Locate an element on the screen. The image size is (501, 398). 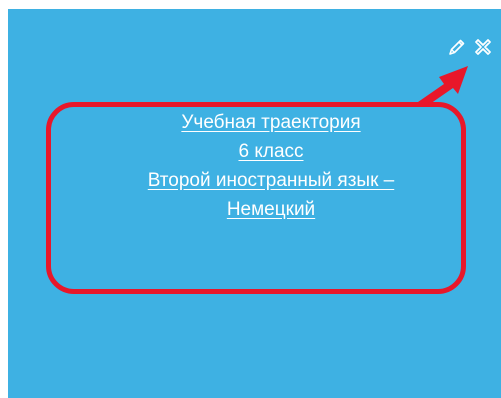
close-x-icon is located at coordinates (483, 47).